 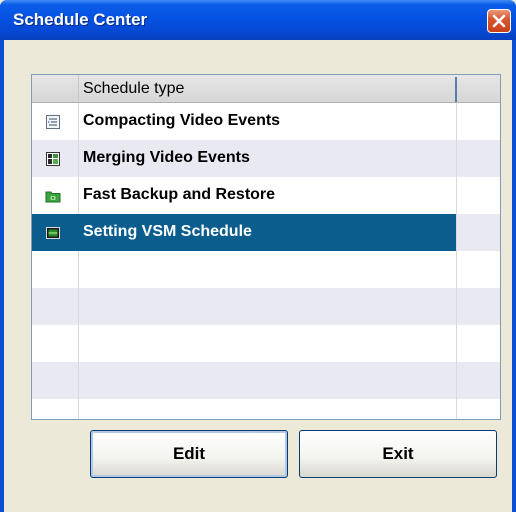 I want to click on title-bar: Schedule Center, so click(x=258, y=20).